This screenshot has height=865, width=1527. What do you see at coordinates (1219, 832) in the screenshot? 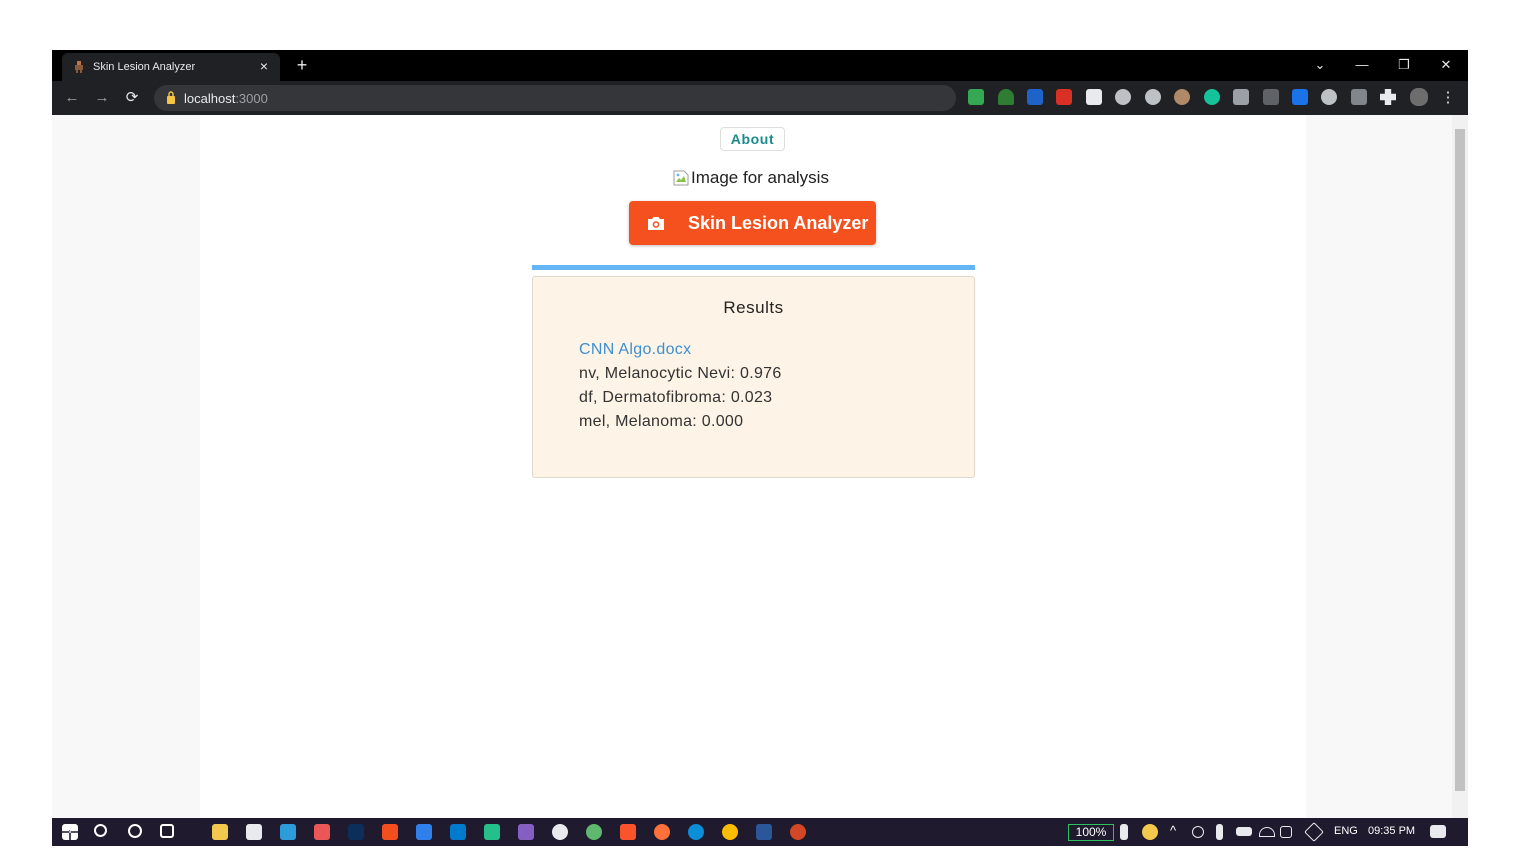
I see `microphone-icon` at bounding box center [1219, 832].